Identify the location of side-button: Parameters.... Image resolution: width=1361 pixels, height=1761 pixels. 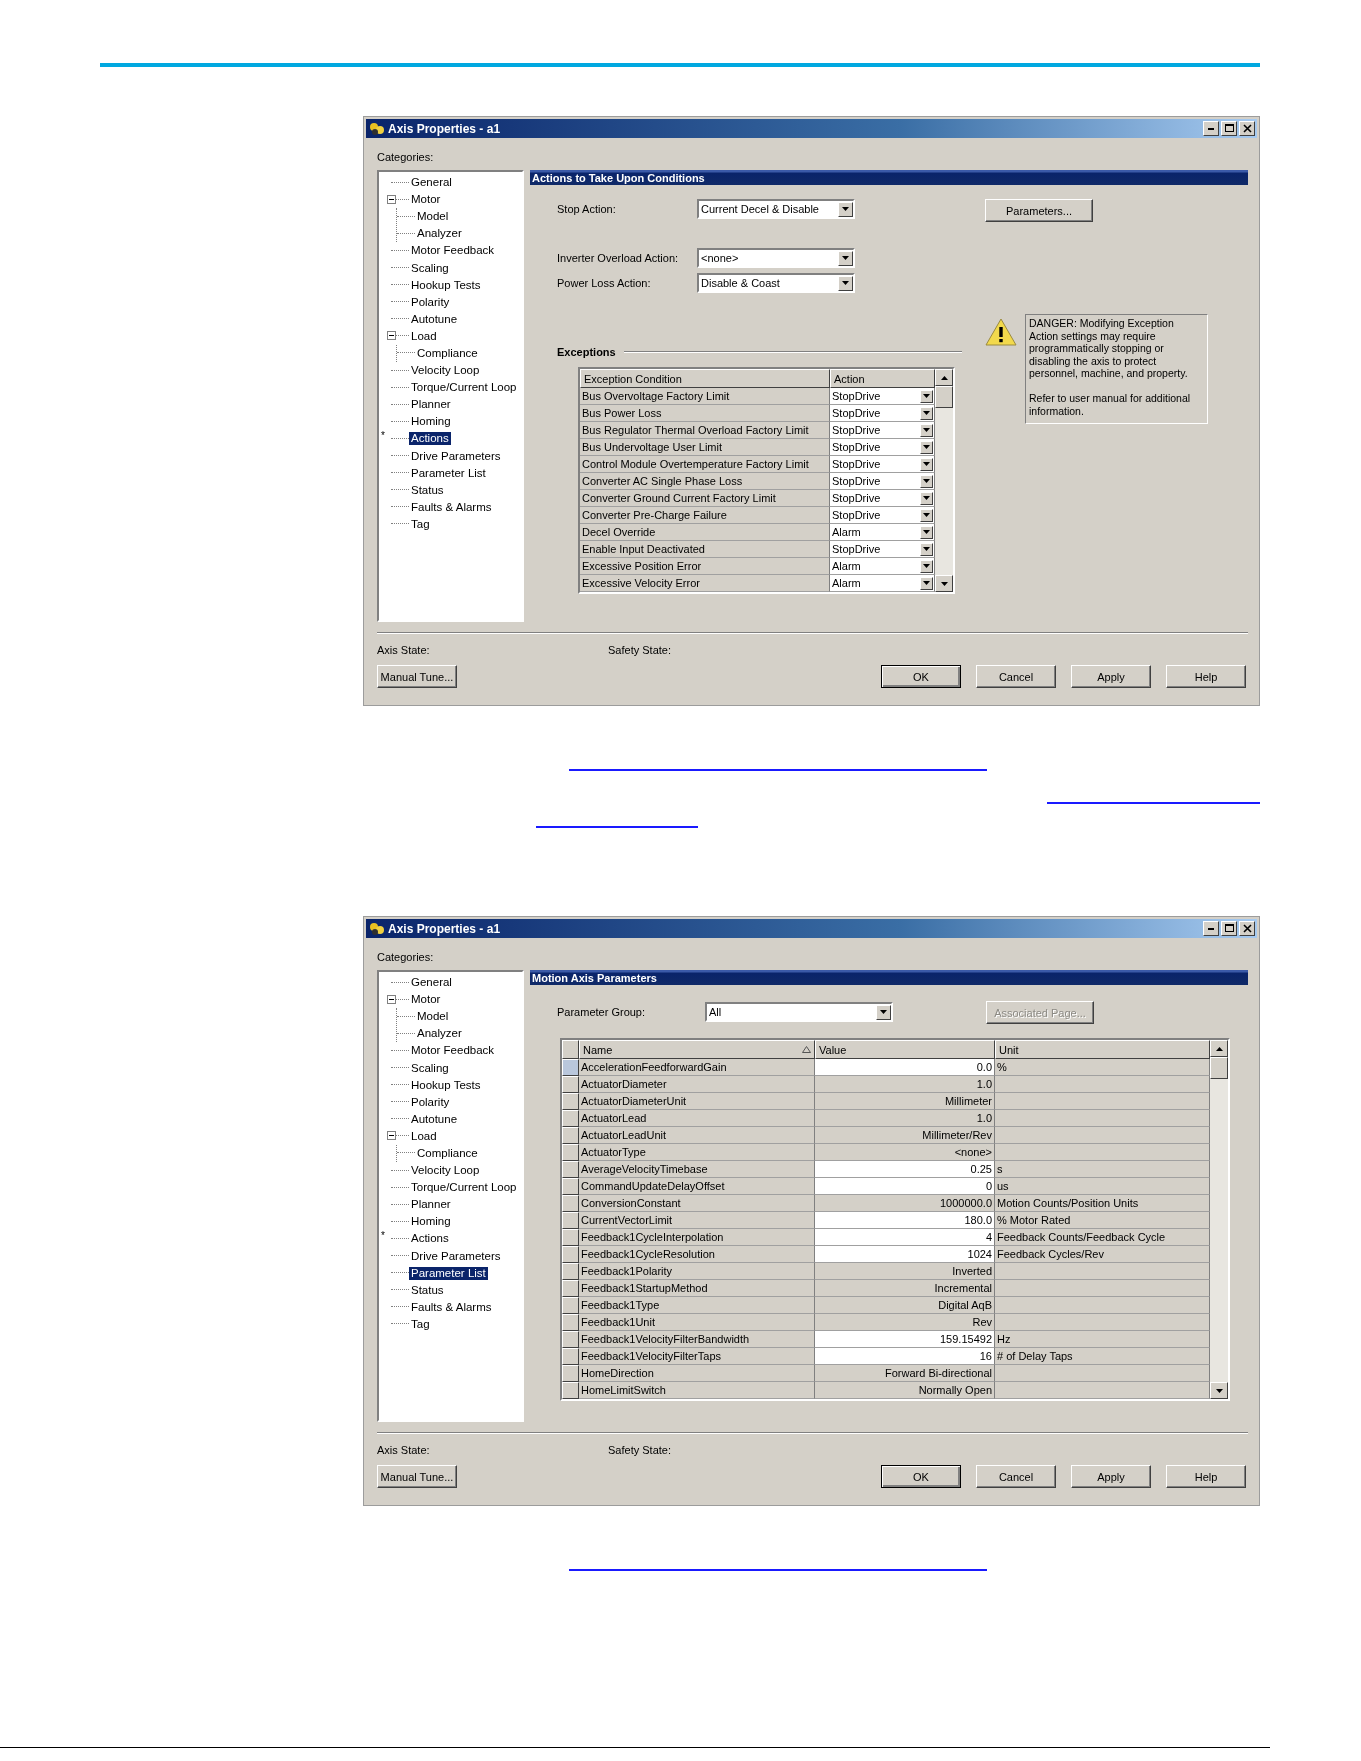
(1039, 210).